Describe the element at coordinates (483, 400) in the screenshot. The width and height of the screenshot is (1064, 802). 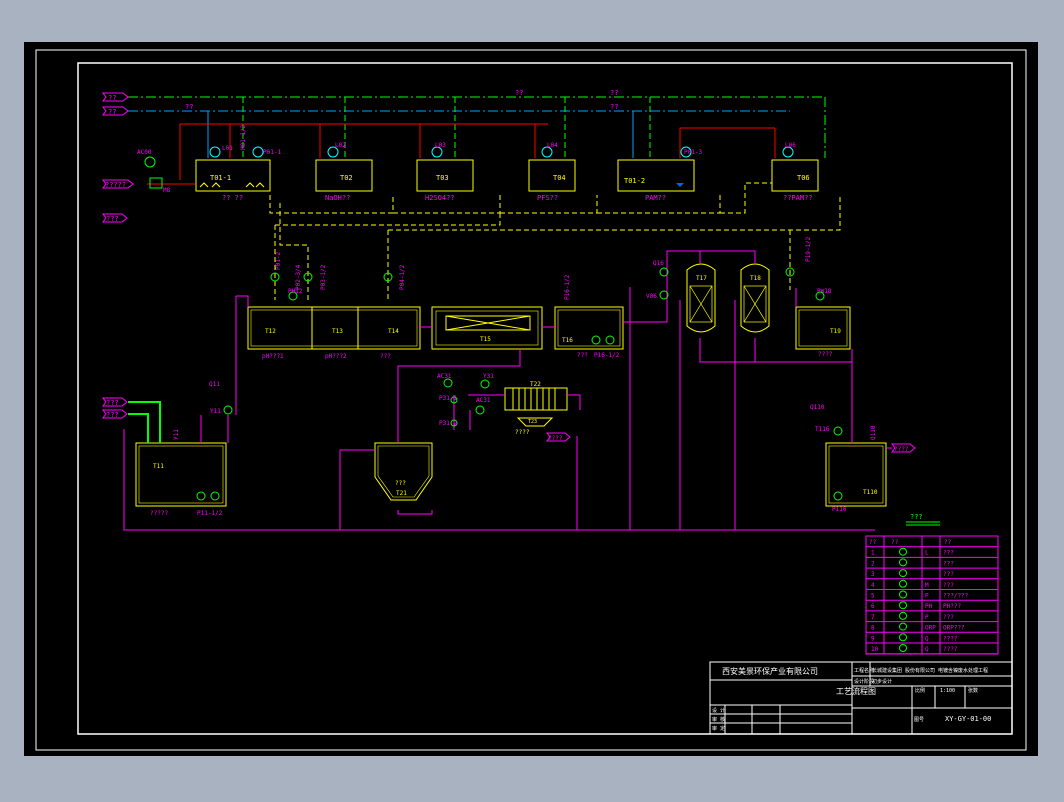
I see `ac32-label: AC31` at that location.